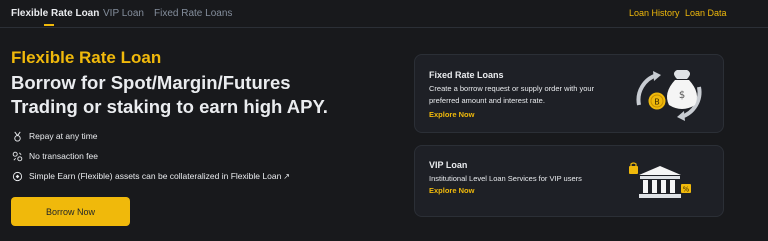 The image size is (768, 241). I want to click on tab-vip-loan: VIP Loan, so click(123, 13).